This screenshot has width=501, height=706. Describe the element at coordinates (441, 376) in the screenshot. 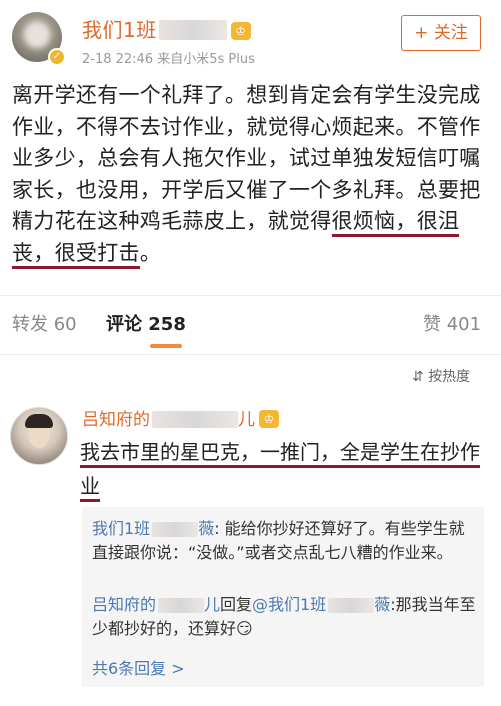

I see `sort-by-hot-button: ⇵ 按热度` at that location.